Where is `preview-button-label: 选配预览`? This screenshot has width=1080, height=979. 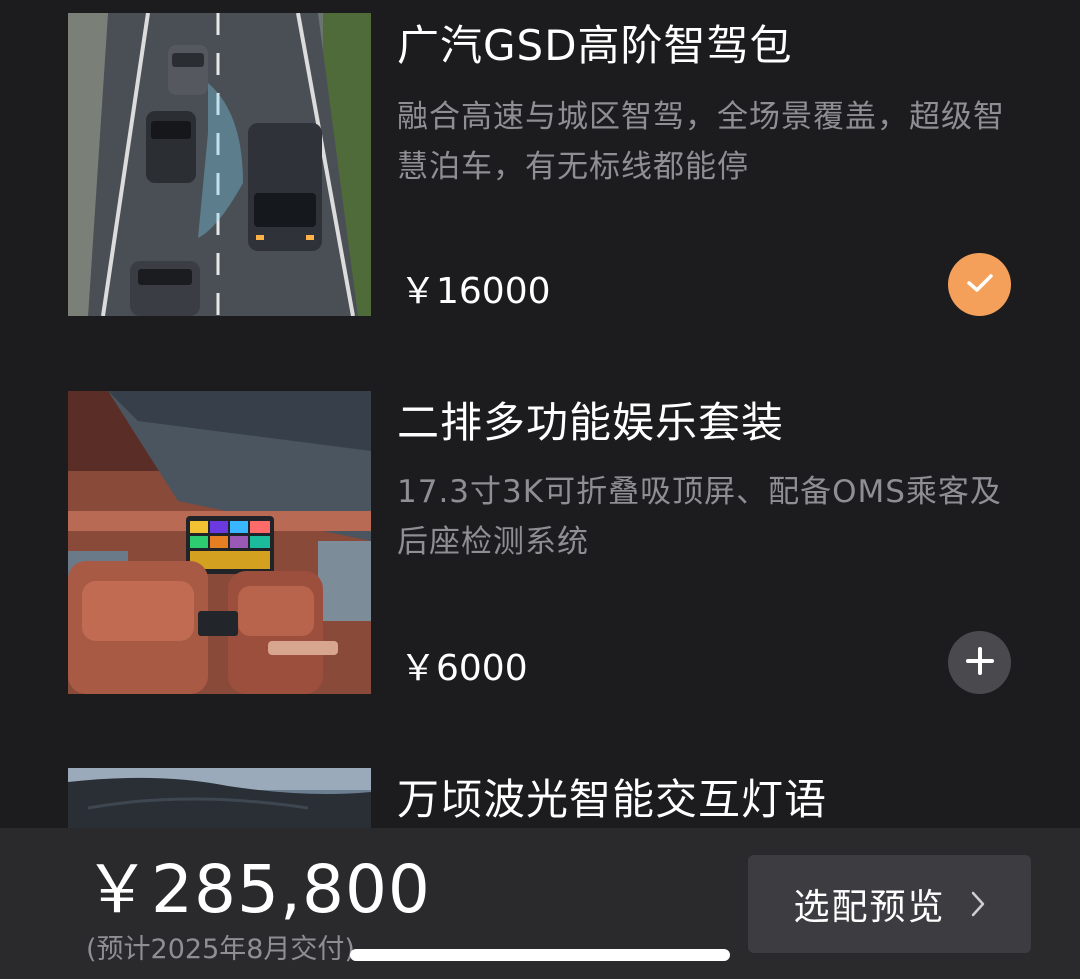 preview-button-label: 选配预览 is located at coordinates (869, 907).